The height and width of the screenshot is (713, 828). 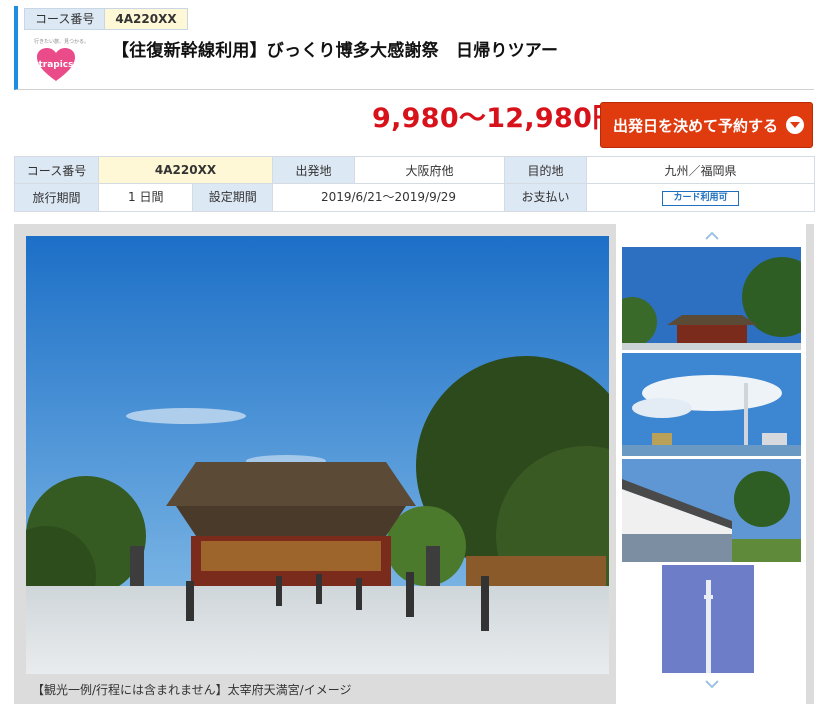 What do you see at coordinates (56, 170) in the screenshot?
I see `info-course-label: コース番号` at bounding box center [56, 170].